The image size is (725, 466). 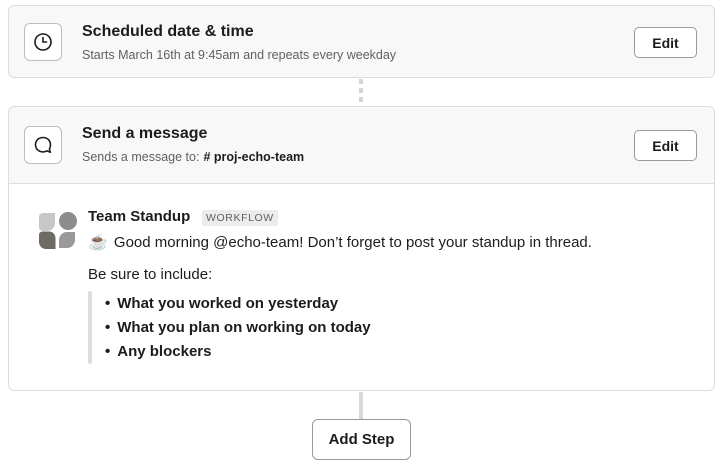 I want to click on workflow-logo-icon, so click(x=57, y=231).